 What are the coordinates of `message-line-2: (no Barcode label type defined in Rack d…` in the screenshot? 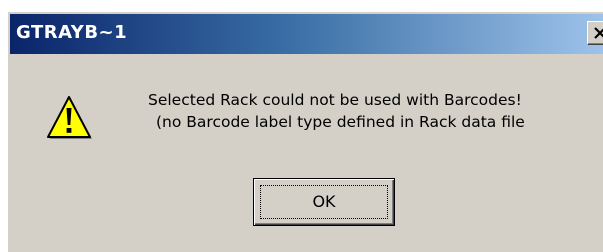 It's located at (340, 122).